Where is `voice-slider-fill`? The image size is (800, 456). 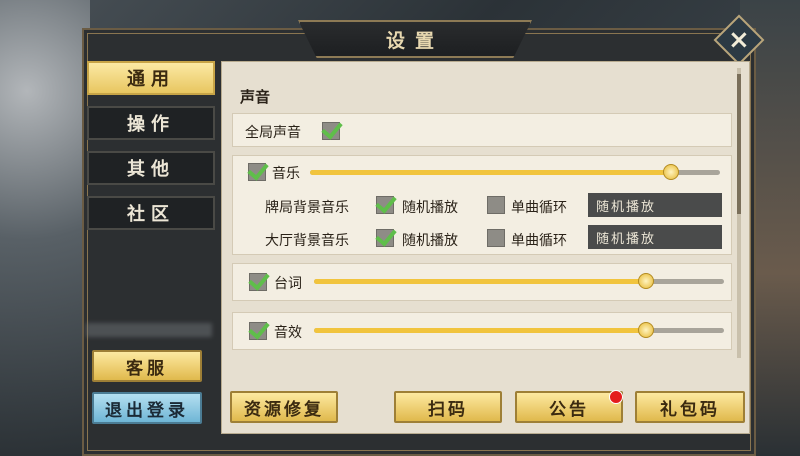 voice-slider-fill is located at coordinates (480, 281).